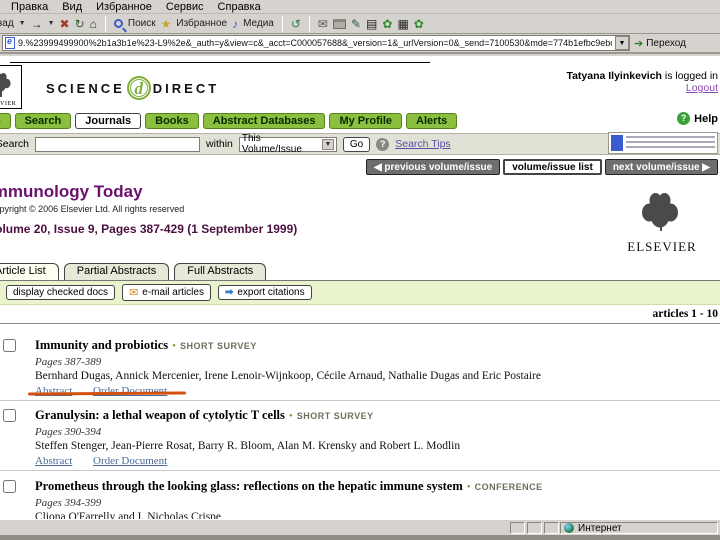 Image resolution: width=720 pixels, height=540 pixels. I want to click on quick-search-label: Quick Search, so click(15, 144).